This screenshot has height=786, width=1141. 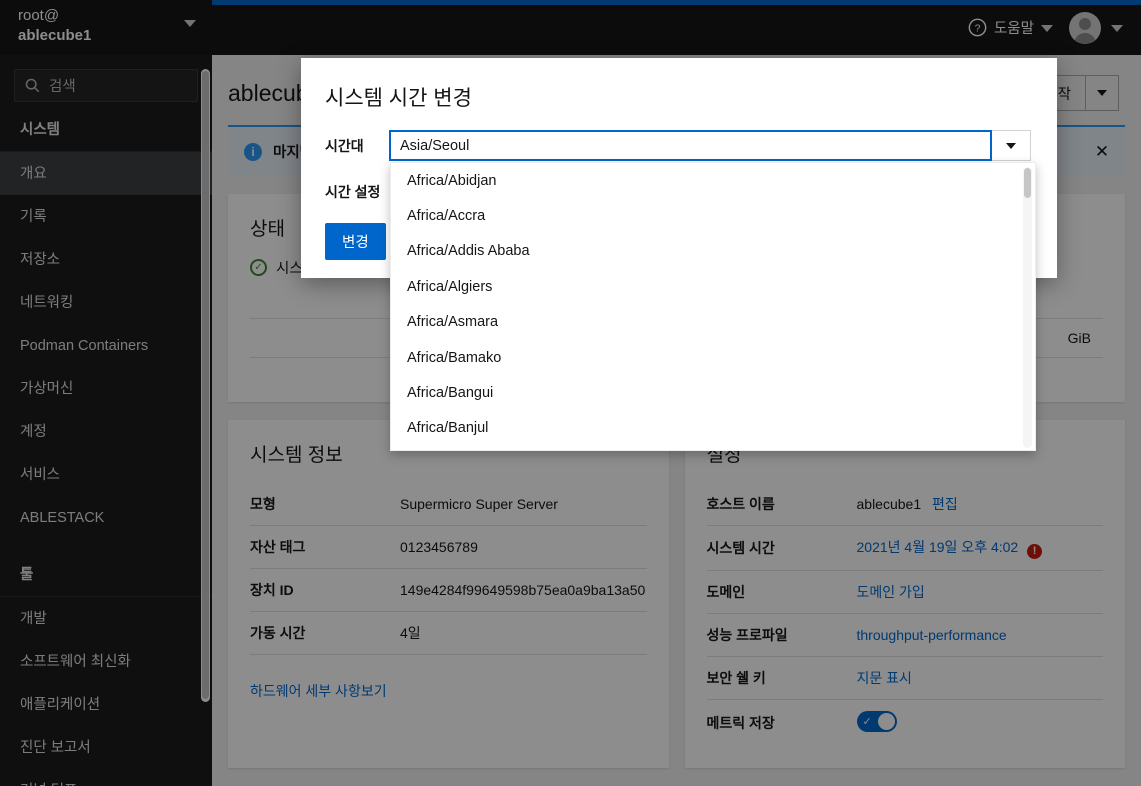 I want to click on list-item: Africa/Asmara, so click(x=713, y=322).